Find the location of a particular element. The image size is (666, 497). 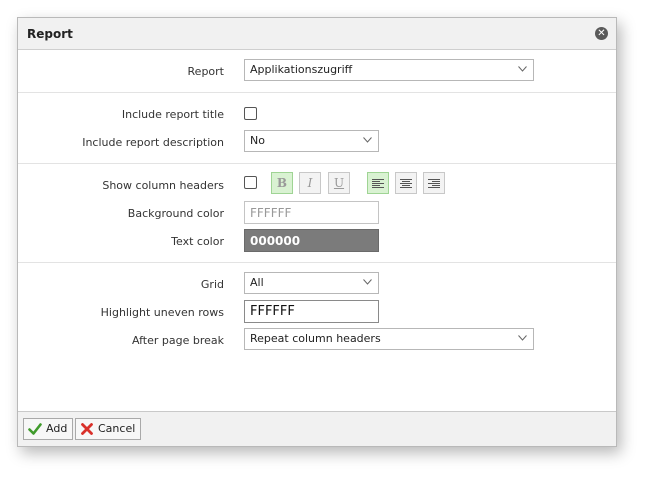

grid-label: Grid is located at coordinates (212, 284).